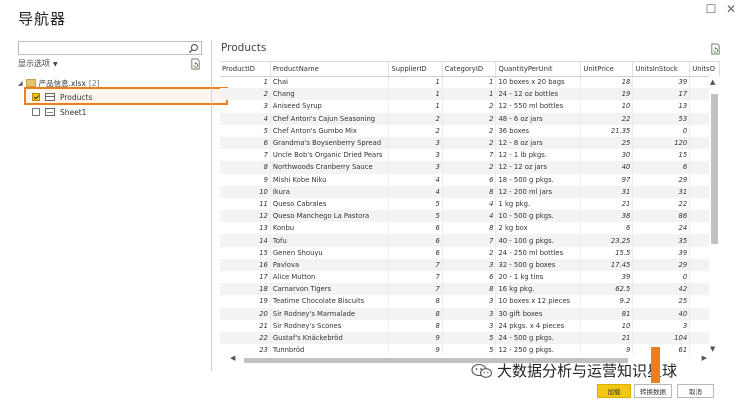 Image resolution: width=739 pixels, height=407 pixels. What do you see at coordinates (695, 391) in the screenshot?
I see `cancel-button: 取消` at bounding box center [695, 391].